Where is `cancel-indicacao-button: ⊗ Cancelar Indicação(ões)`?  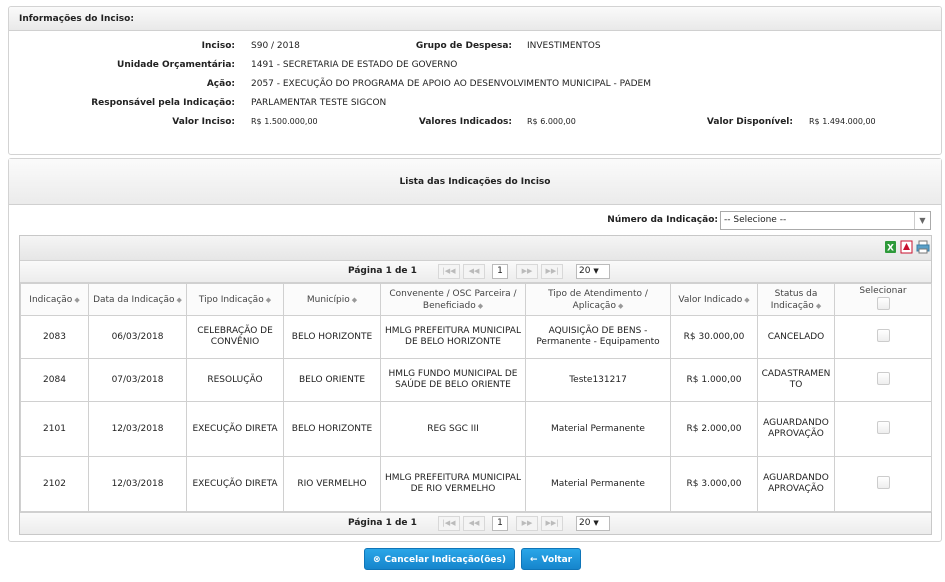 cancel-indicacao-button: ⊗ Cancelar Indicação(ões) is located at coordinates (439, 559).